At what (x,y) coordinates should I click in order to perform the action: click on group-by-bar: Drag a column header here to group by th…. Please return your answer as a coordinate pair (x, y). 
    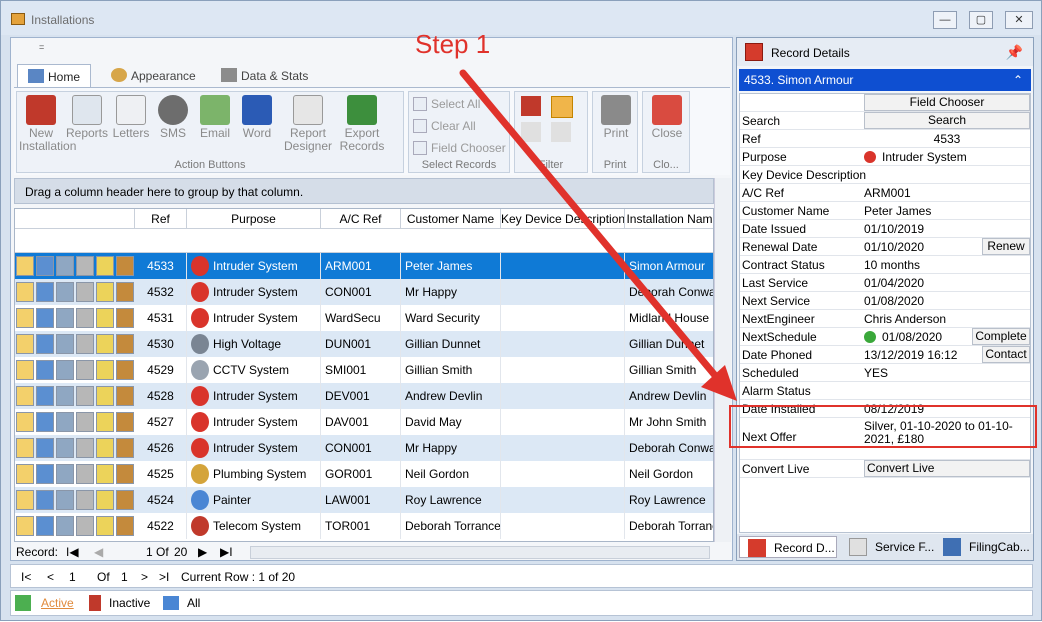
    Looking at the image, I should click on (364, 191).